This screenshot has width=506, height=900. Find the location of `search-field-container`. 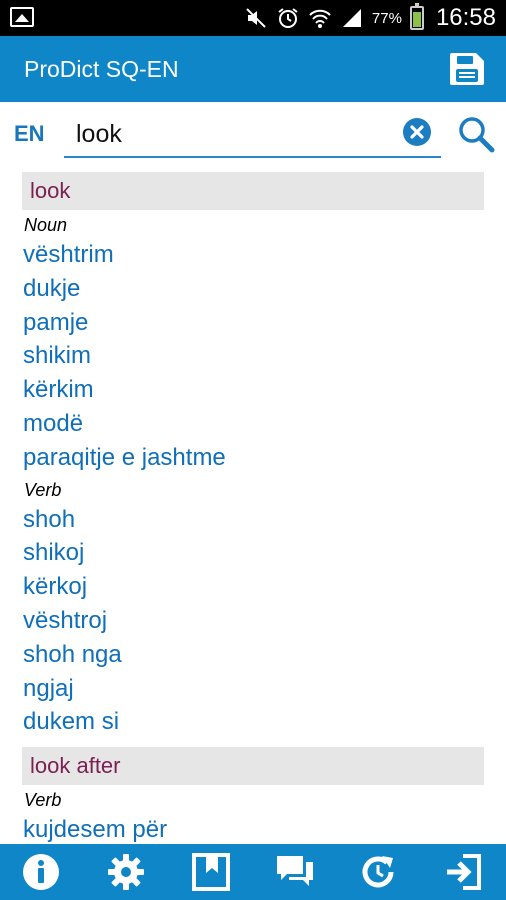

search-field-container is located at coordinates (252, 135).